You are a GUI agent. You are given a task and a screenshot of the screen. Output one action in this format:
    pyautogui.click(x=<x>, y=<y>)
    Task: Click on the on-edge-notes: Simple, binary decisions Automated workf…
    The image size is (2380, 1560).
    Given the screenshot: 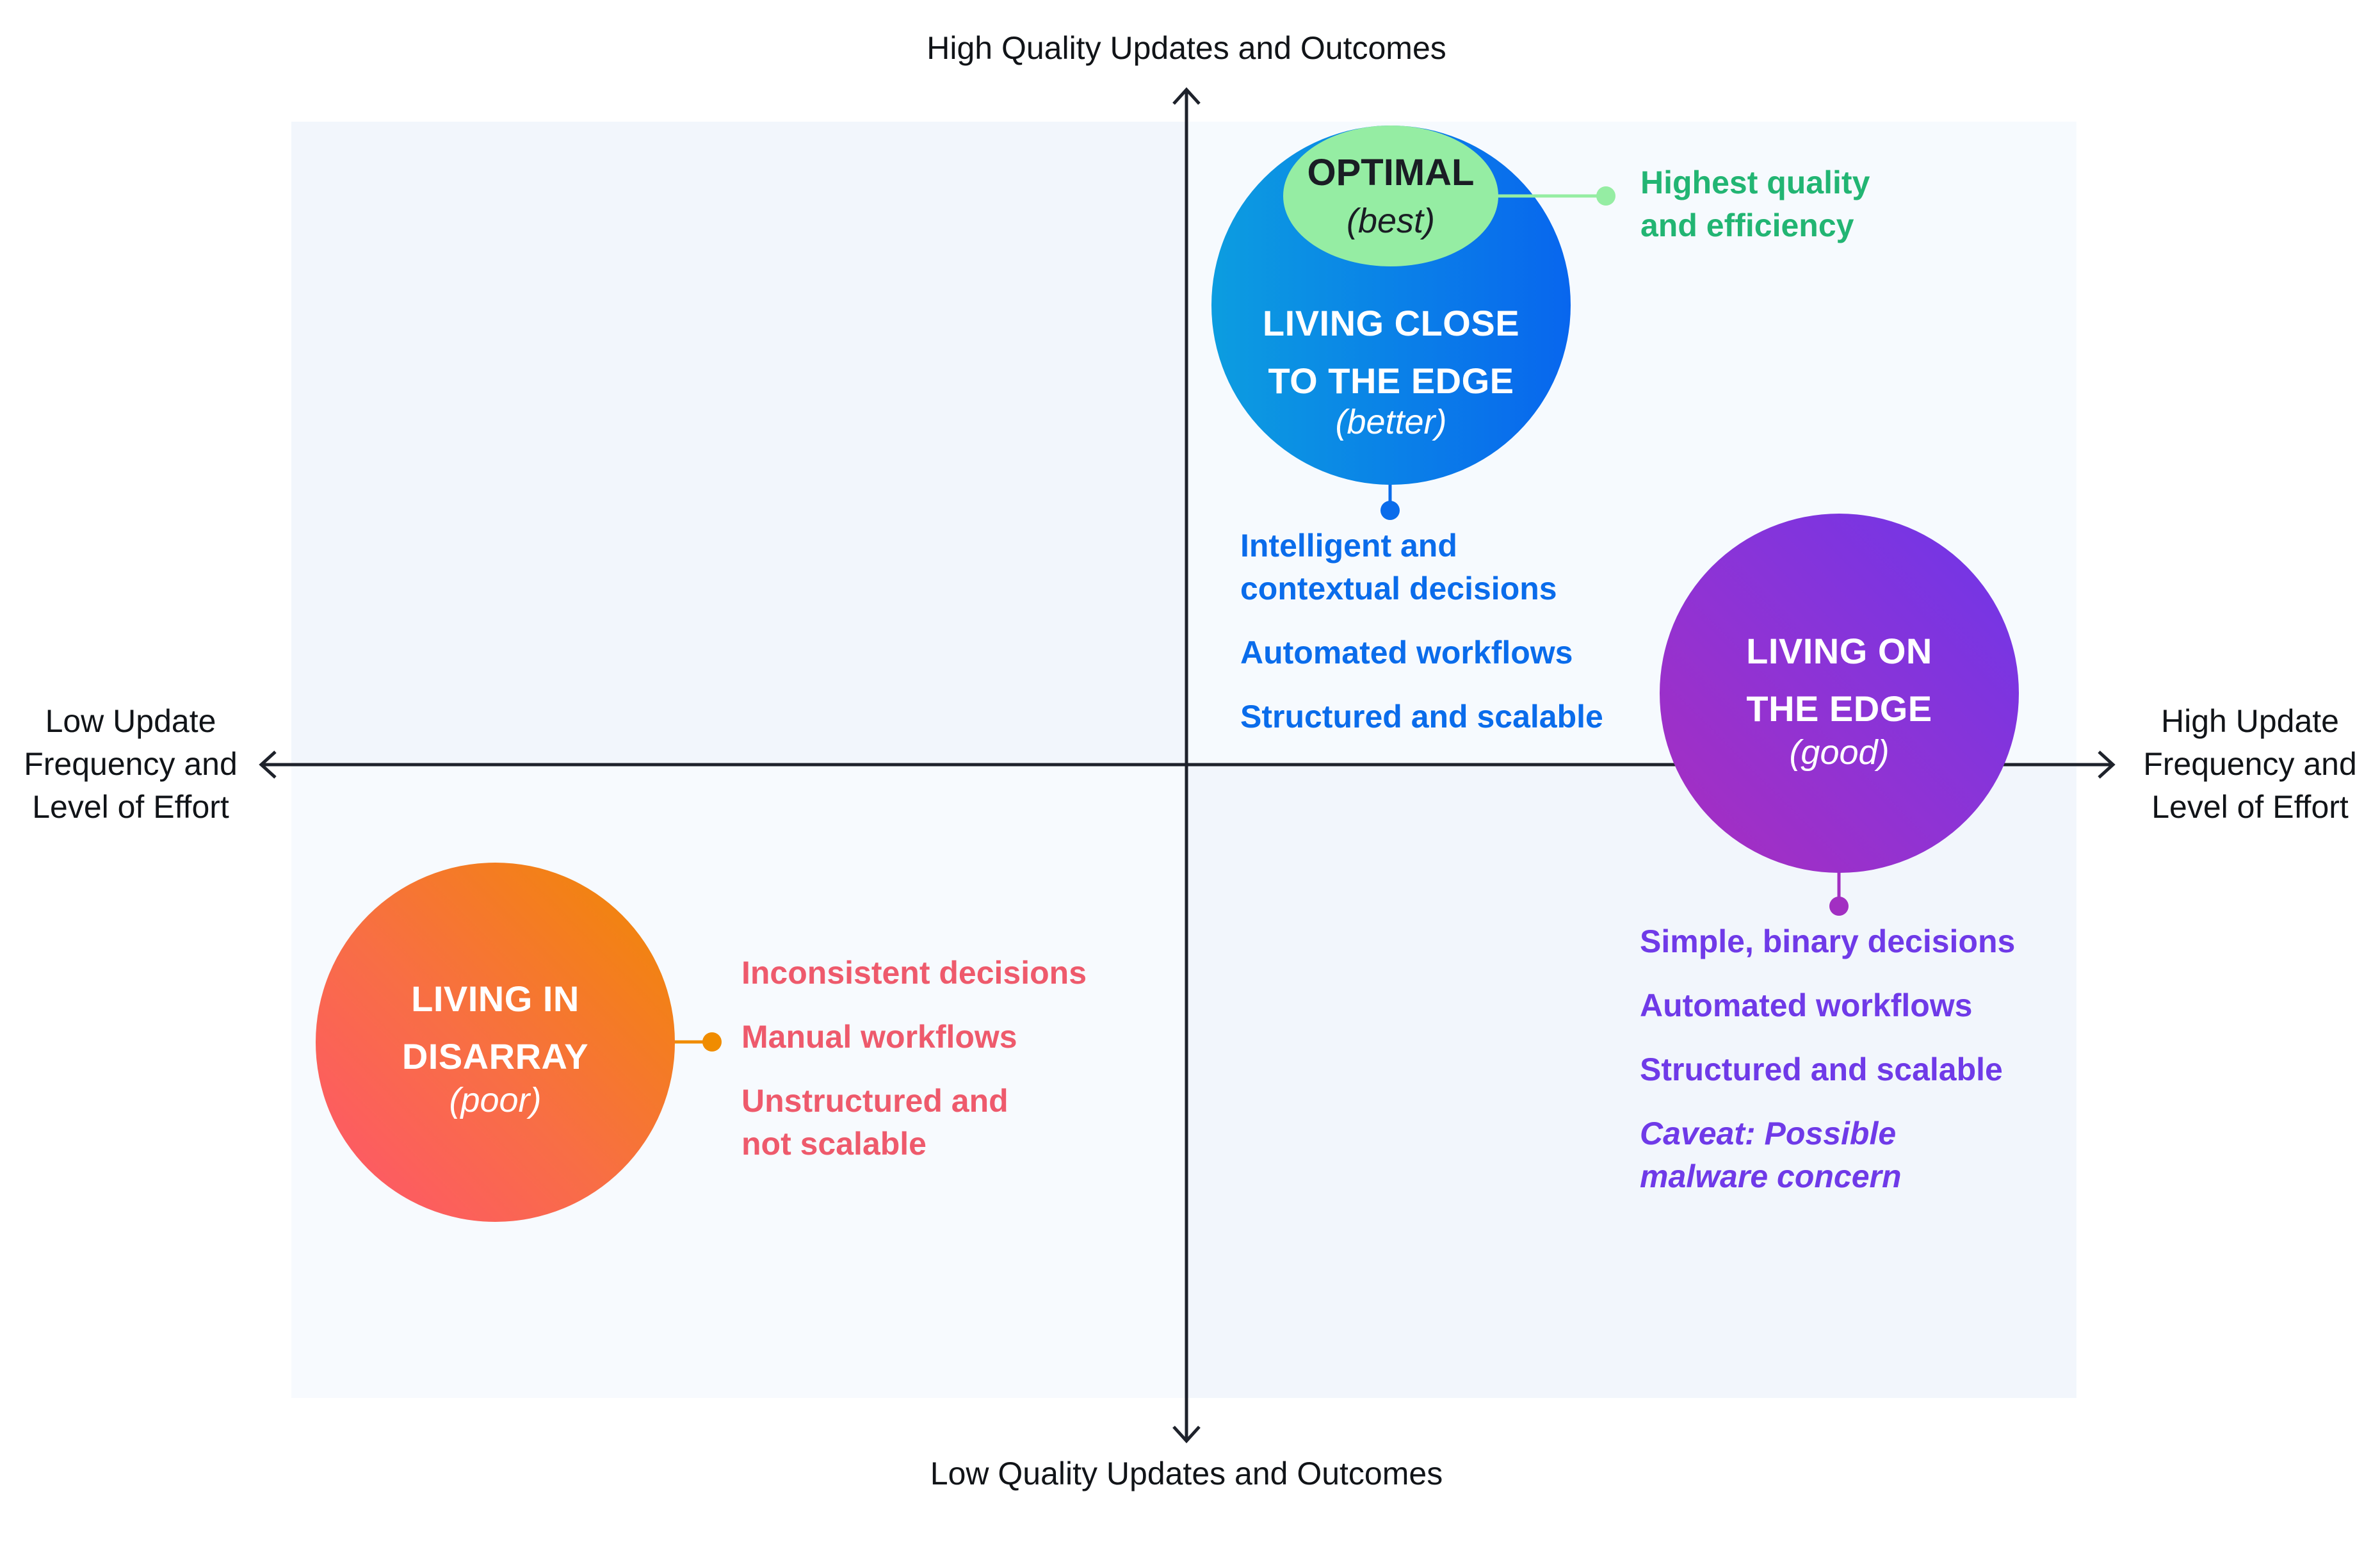 What is the action you would take?
    pyautogui.click(x=1827, y=1069)
    